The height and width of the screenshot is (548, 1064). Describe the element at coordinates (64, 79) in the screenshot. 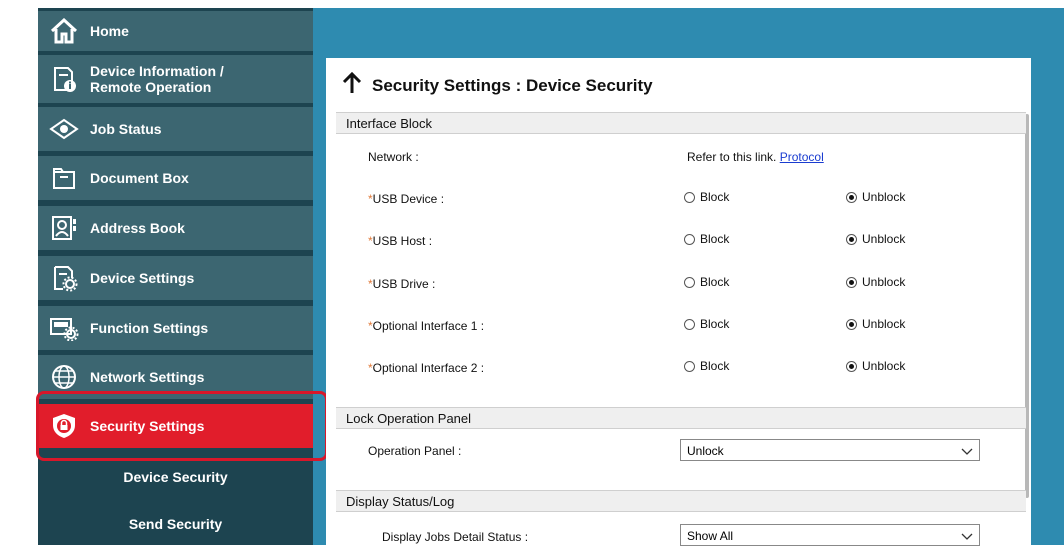

I see `device-info-icon` at that location.